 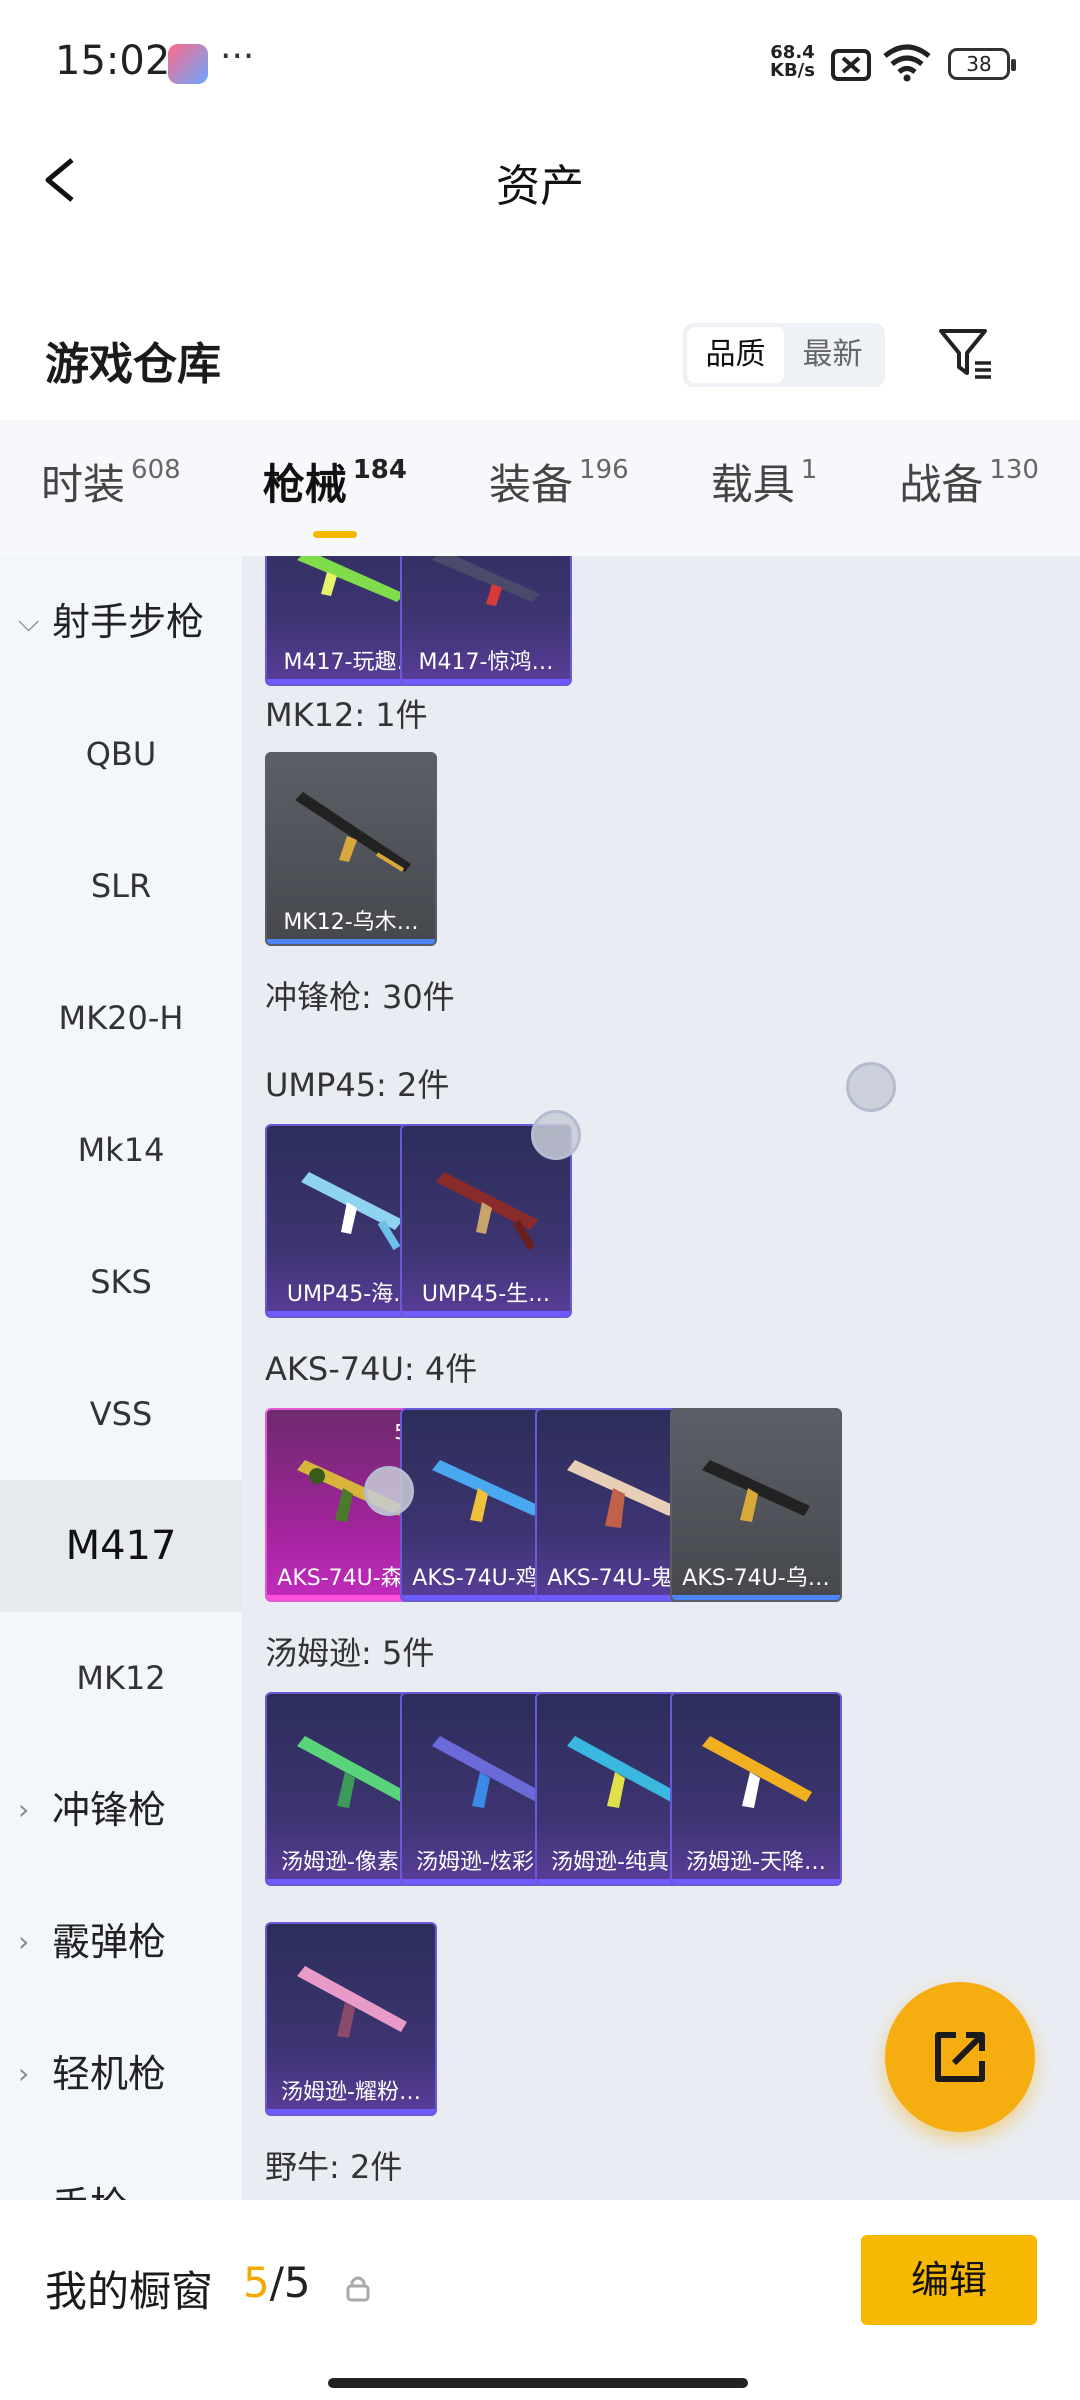 What do you see at coordinates (121, 1810) in the screenshot?
I see `sidebar-group-smg: › 冲锋枪` at bounding box center [121, 1810].